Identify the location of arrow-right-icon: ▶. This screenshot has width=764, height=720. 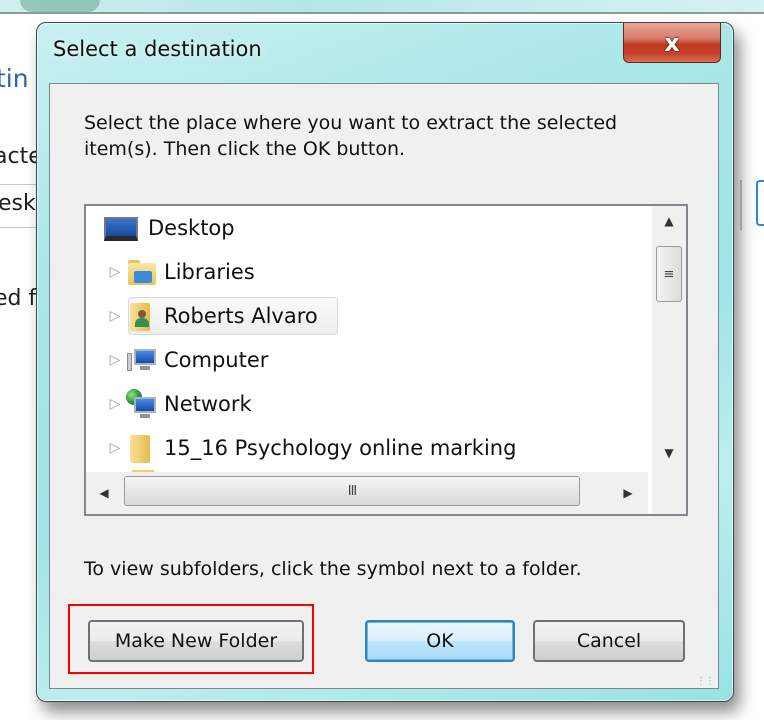
(628, 493).